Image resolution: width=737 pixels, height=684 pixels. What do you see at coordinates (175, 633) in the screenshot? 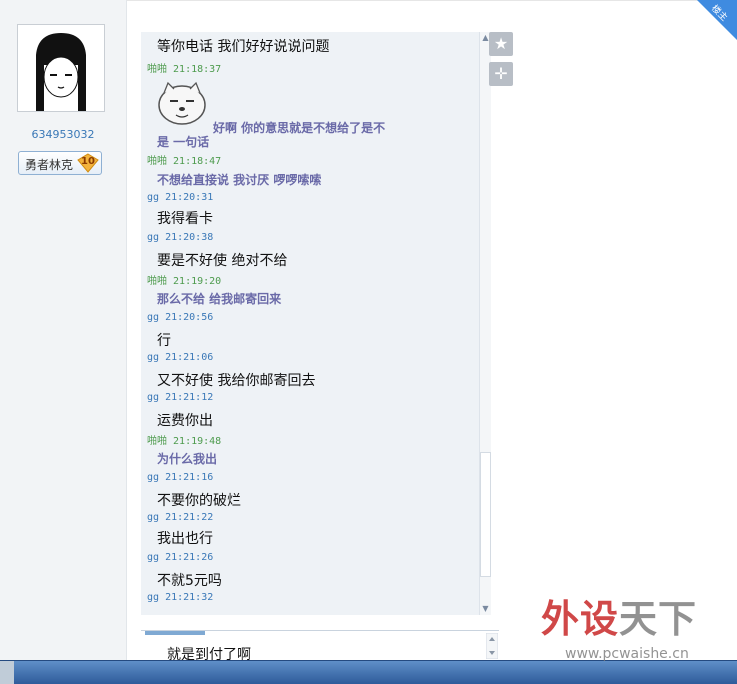
I see `input-tab-indicator` at bounding box center [175, 633].